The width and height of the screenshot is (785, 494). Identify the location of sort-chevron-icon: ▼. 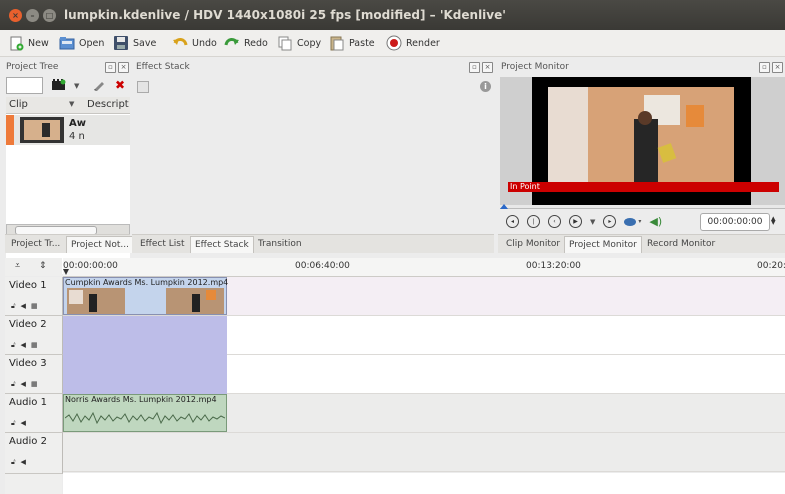
(72, 104).